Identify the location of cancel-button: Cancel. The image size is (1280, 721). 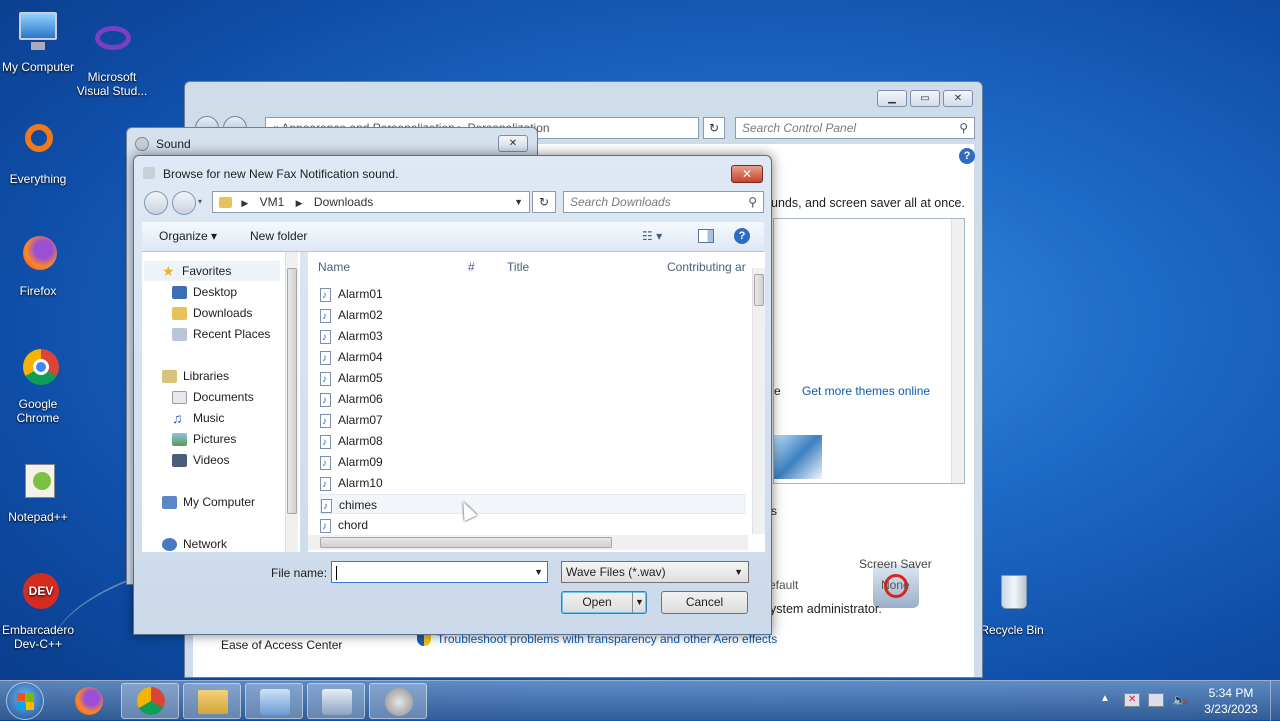
(704, 602).